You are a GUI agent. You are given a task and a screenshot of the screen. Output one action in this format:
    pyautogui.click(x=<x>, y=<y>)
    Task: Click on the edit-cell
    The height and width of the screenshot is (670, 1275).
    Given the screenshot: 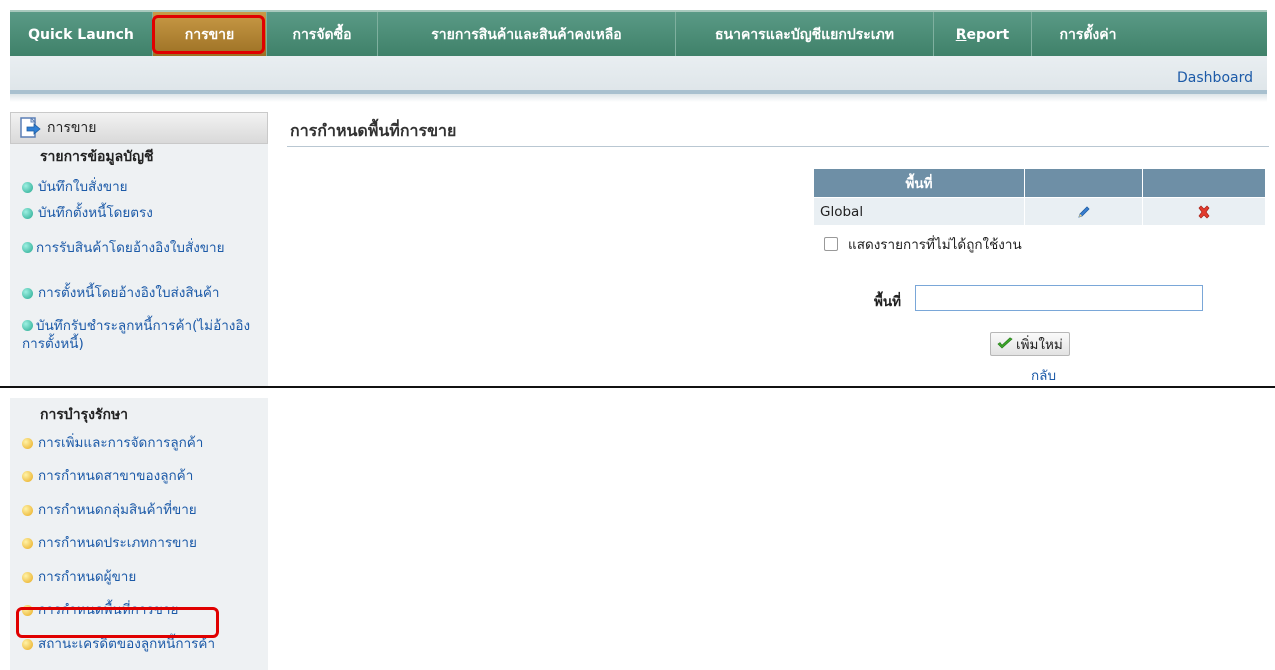 What is the action you would take?
    pyautogui.click(x=1083, y=211)
    